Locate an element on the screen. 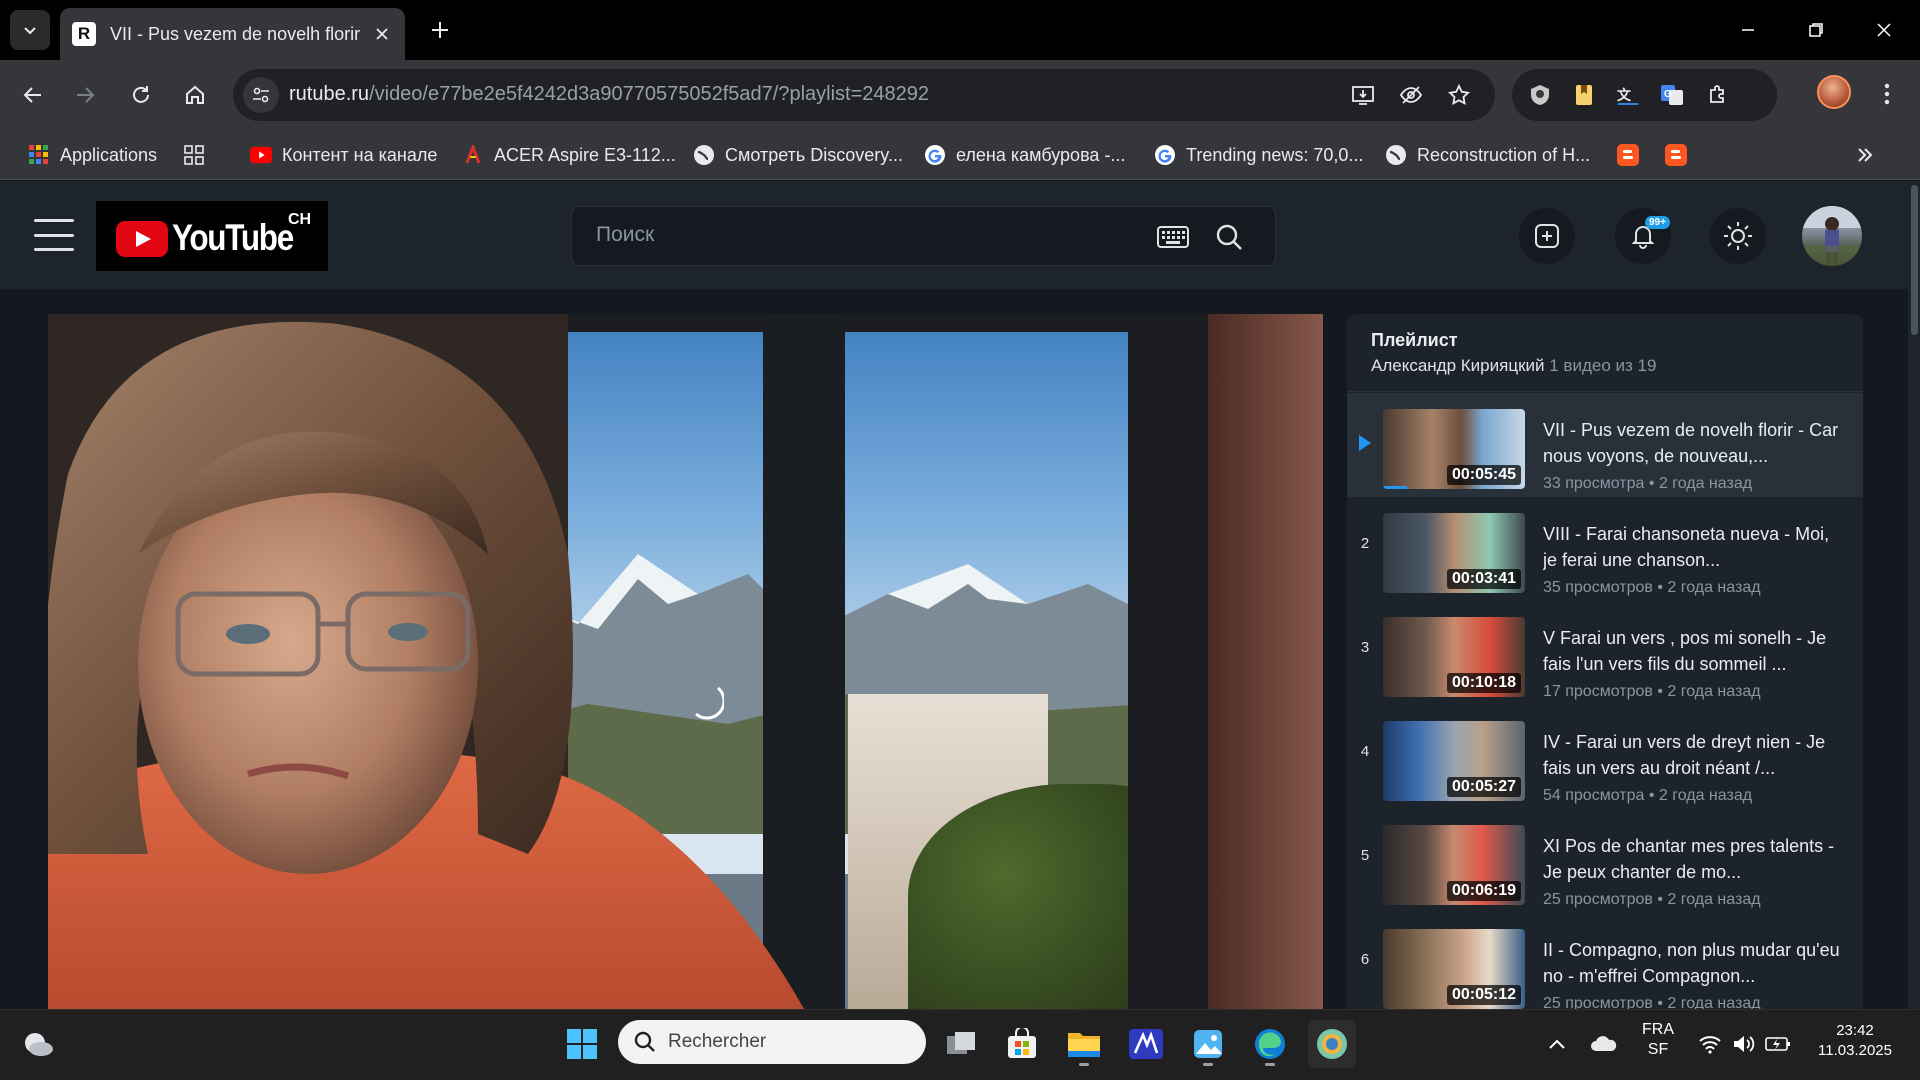  bookmark-star-icon is located at coordinates (1459, 95).